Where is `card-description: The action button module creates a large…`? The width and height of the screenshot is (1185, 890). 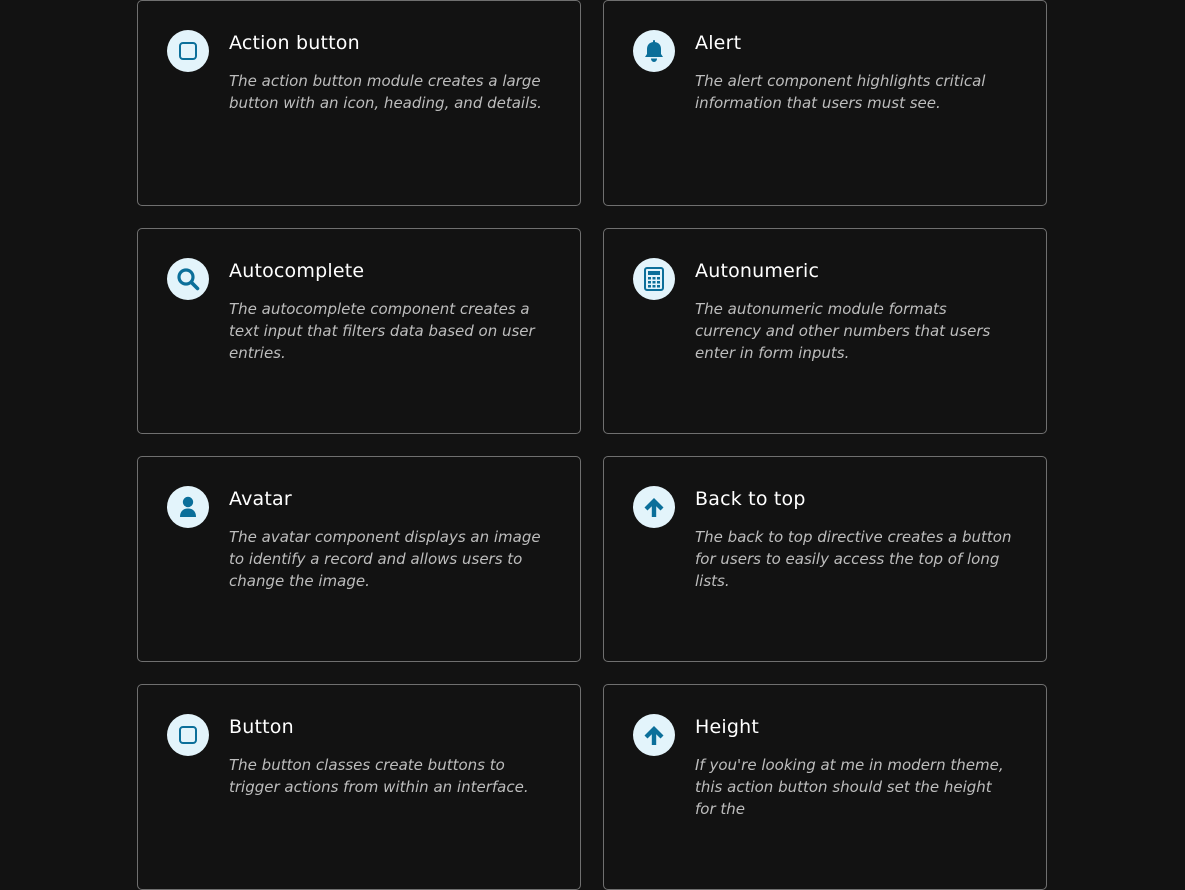 card-description: The action button module creates a large… is located at coordinates (385, 92).